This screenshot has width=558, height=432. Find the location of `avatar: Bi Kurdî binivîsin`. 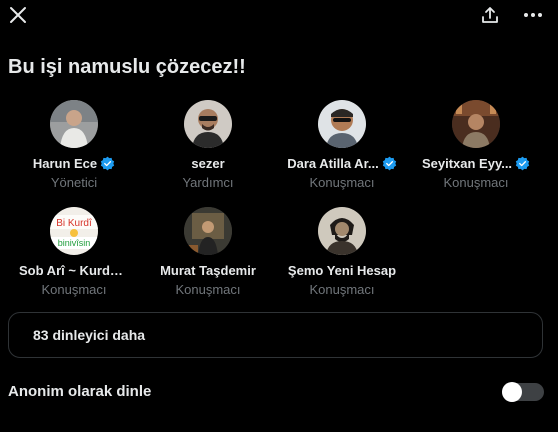

avatar: Bi Kurdî binivîsin is located at coordinates (74, 231).